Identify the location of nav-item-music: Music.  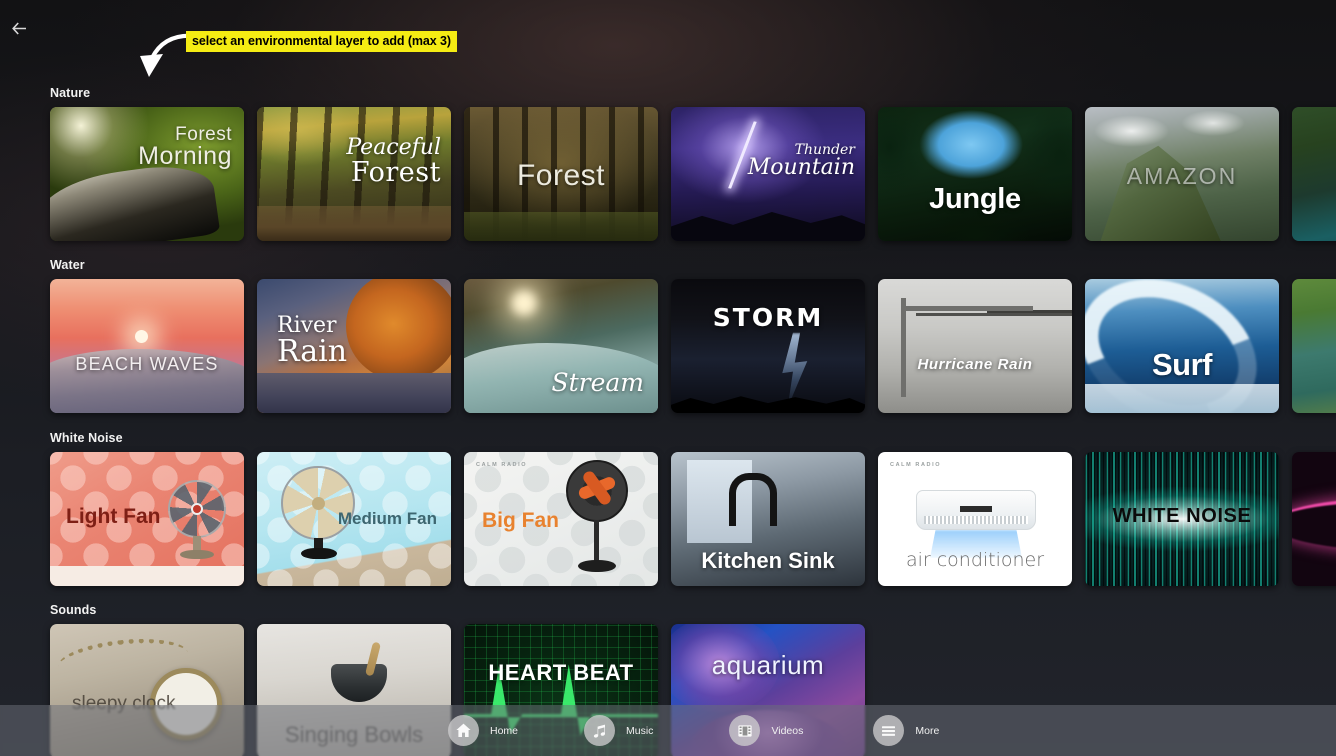
(618, 730).